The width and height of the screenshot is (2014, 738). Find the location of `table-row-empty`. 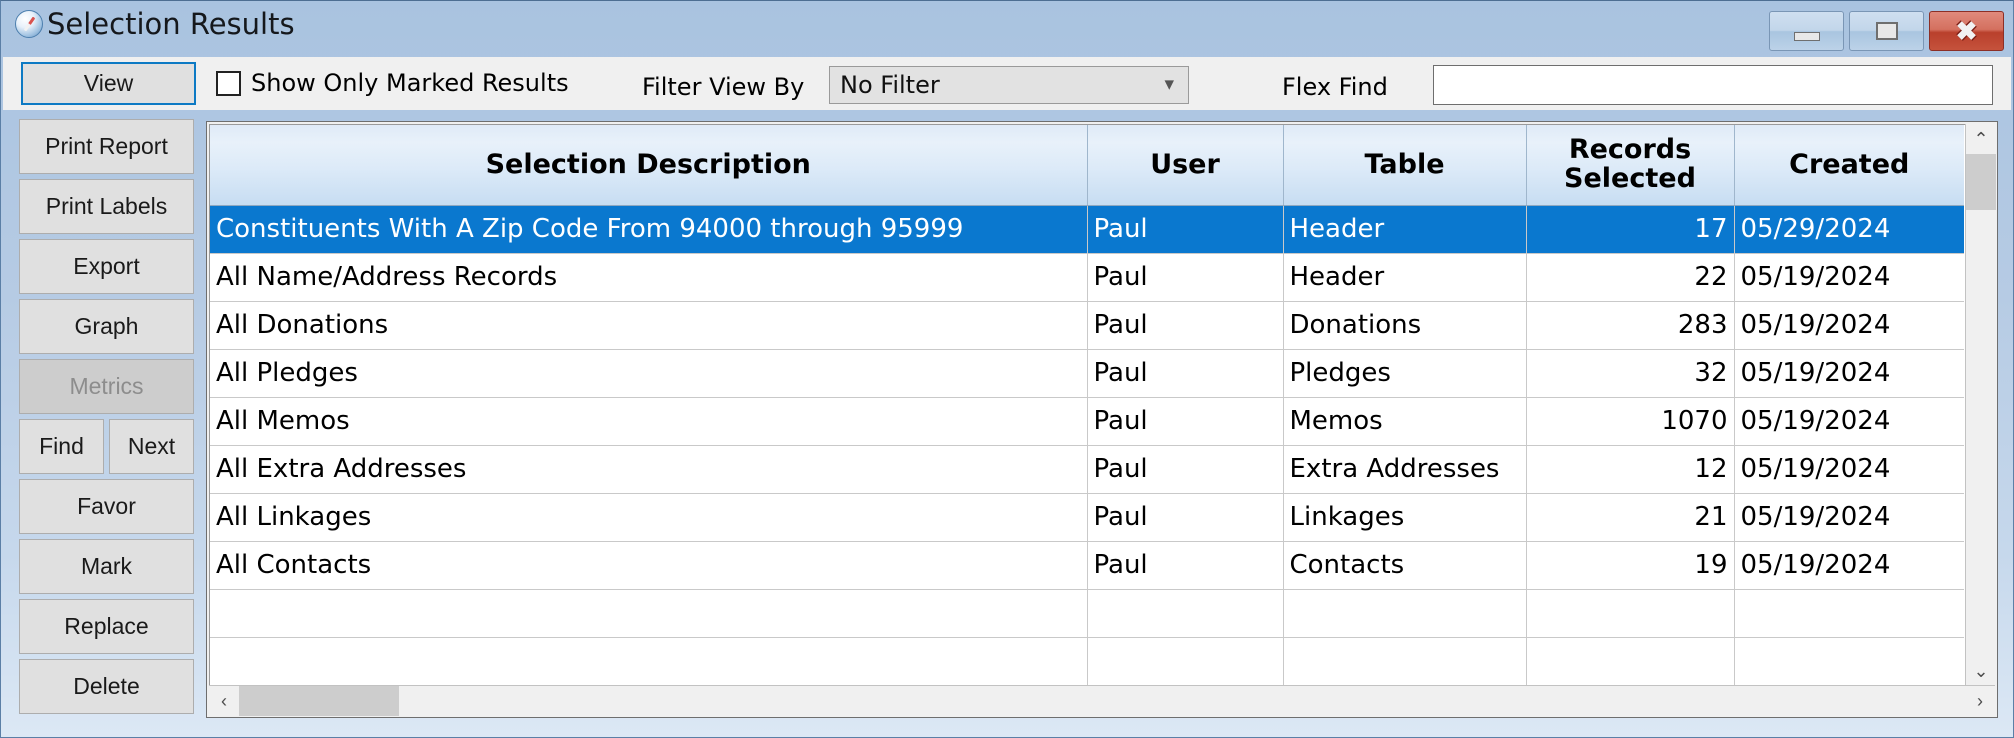

table-row-empty is located at coordinates (1087, 613).